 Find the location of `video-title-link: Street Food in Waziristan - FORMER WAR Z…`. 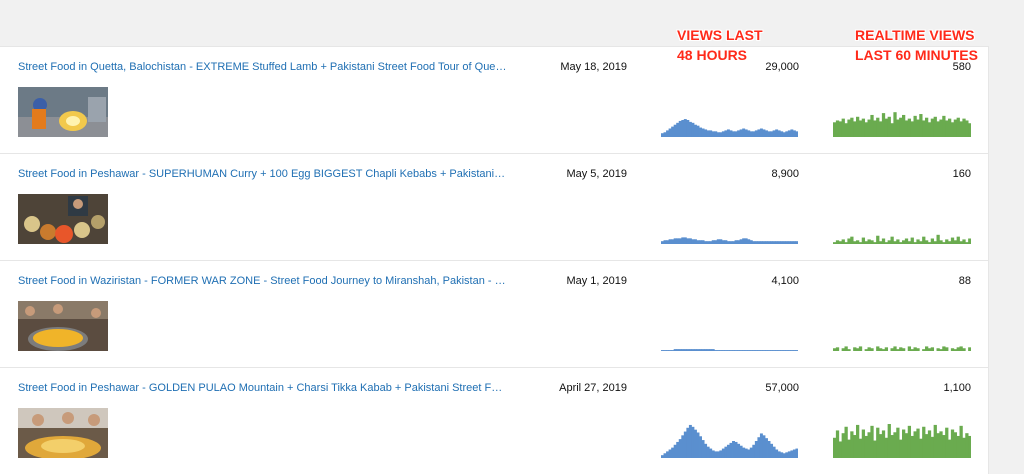

video-title-link: Street Food in Waziristan - FORMER WAR Z… is located at coordinates (263, 281).